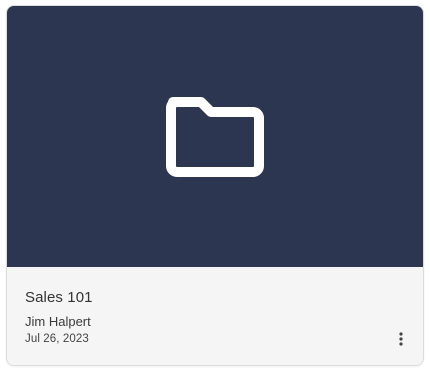 Image resolution: width=430 pixels, height=372 pixels. I want to click on more-options-button, so click(401, 339).